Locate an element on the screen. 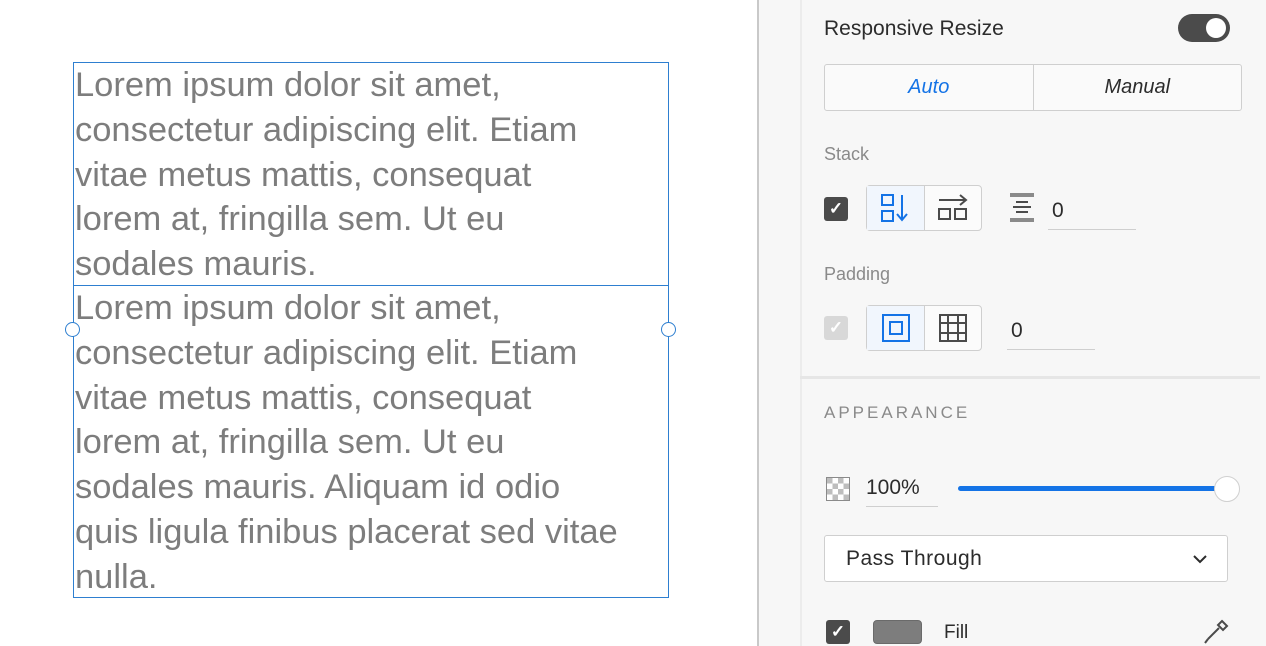 This screenshot has width=1266, height=646. spacing-icon is located at coordinates (1022, 210).